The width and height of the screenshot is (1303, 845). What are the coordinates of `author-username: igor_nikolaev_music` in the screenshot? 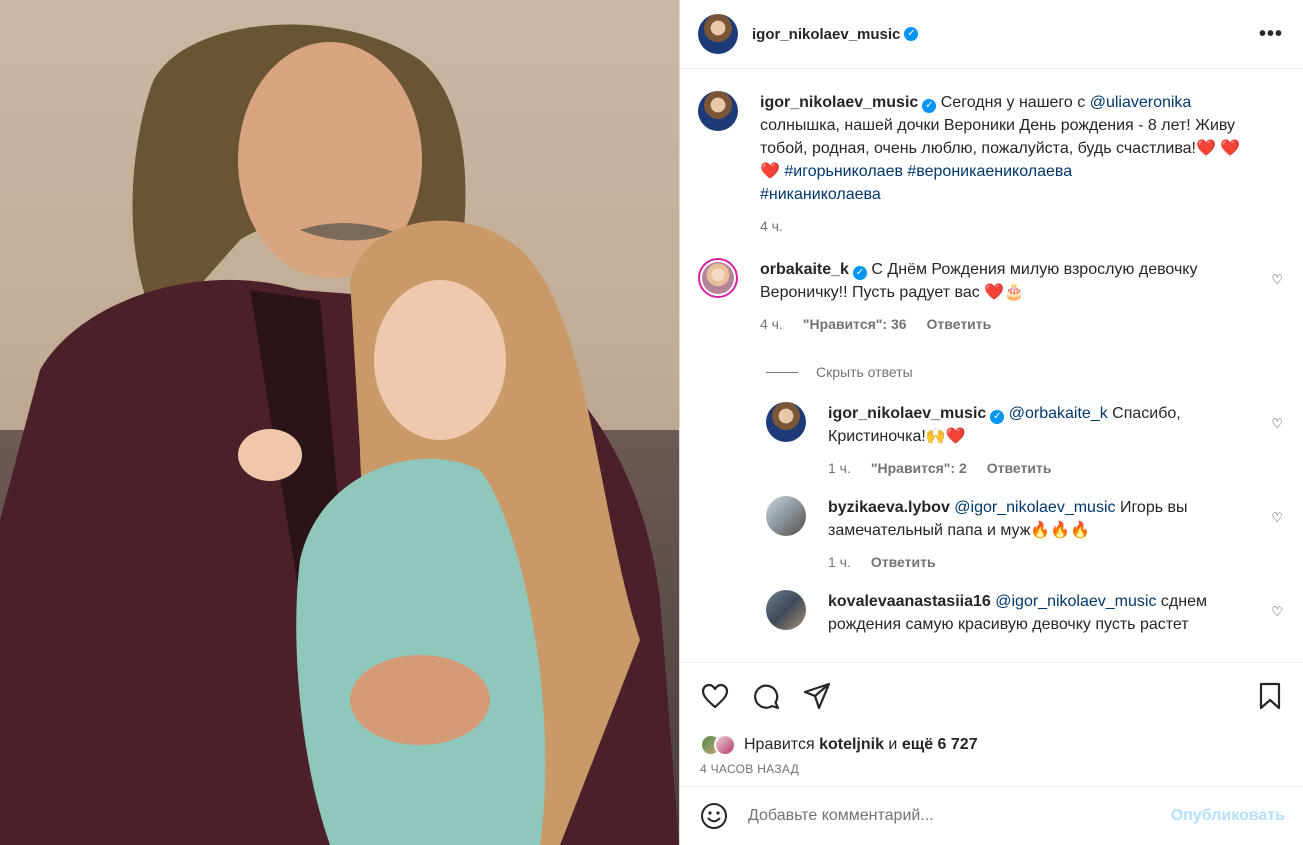 It's located at (826, 34).